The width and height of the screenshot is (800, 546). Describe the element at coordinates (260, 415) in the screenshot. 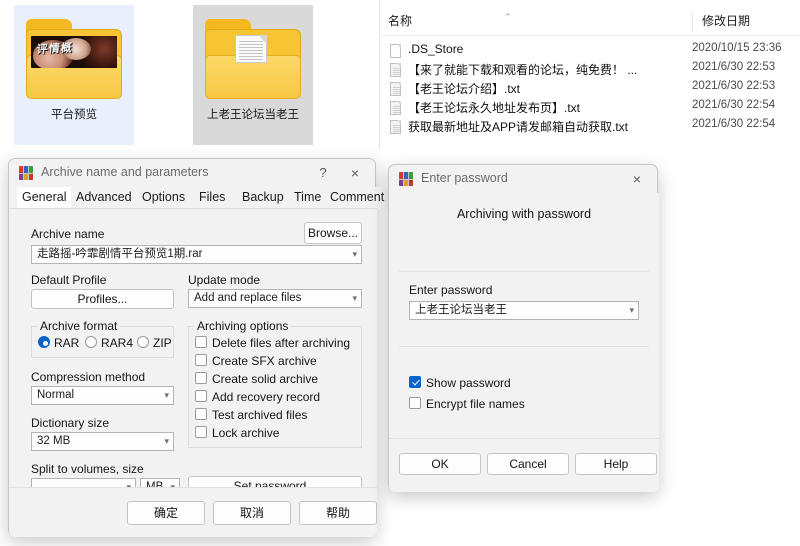

I see `checkbox-label: Test archived files` at that location.